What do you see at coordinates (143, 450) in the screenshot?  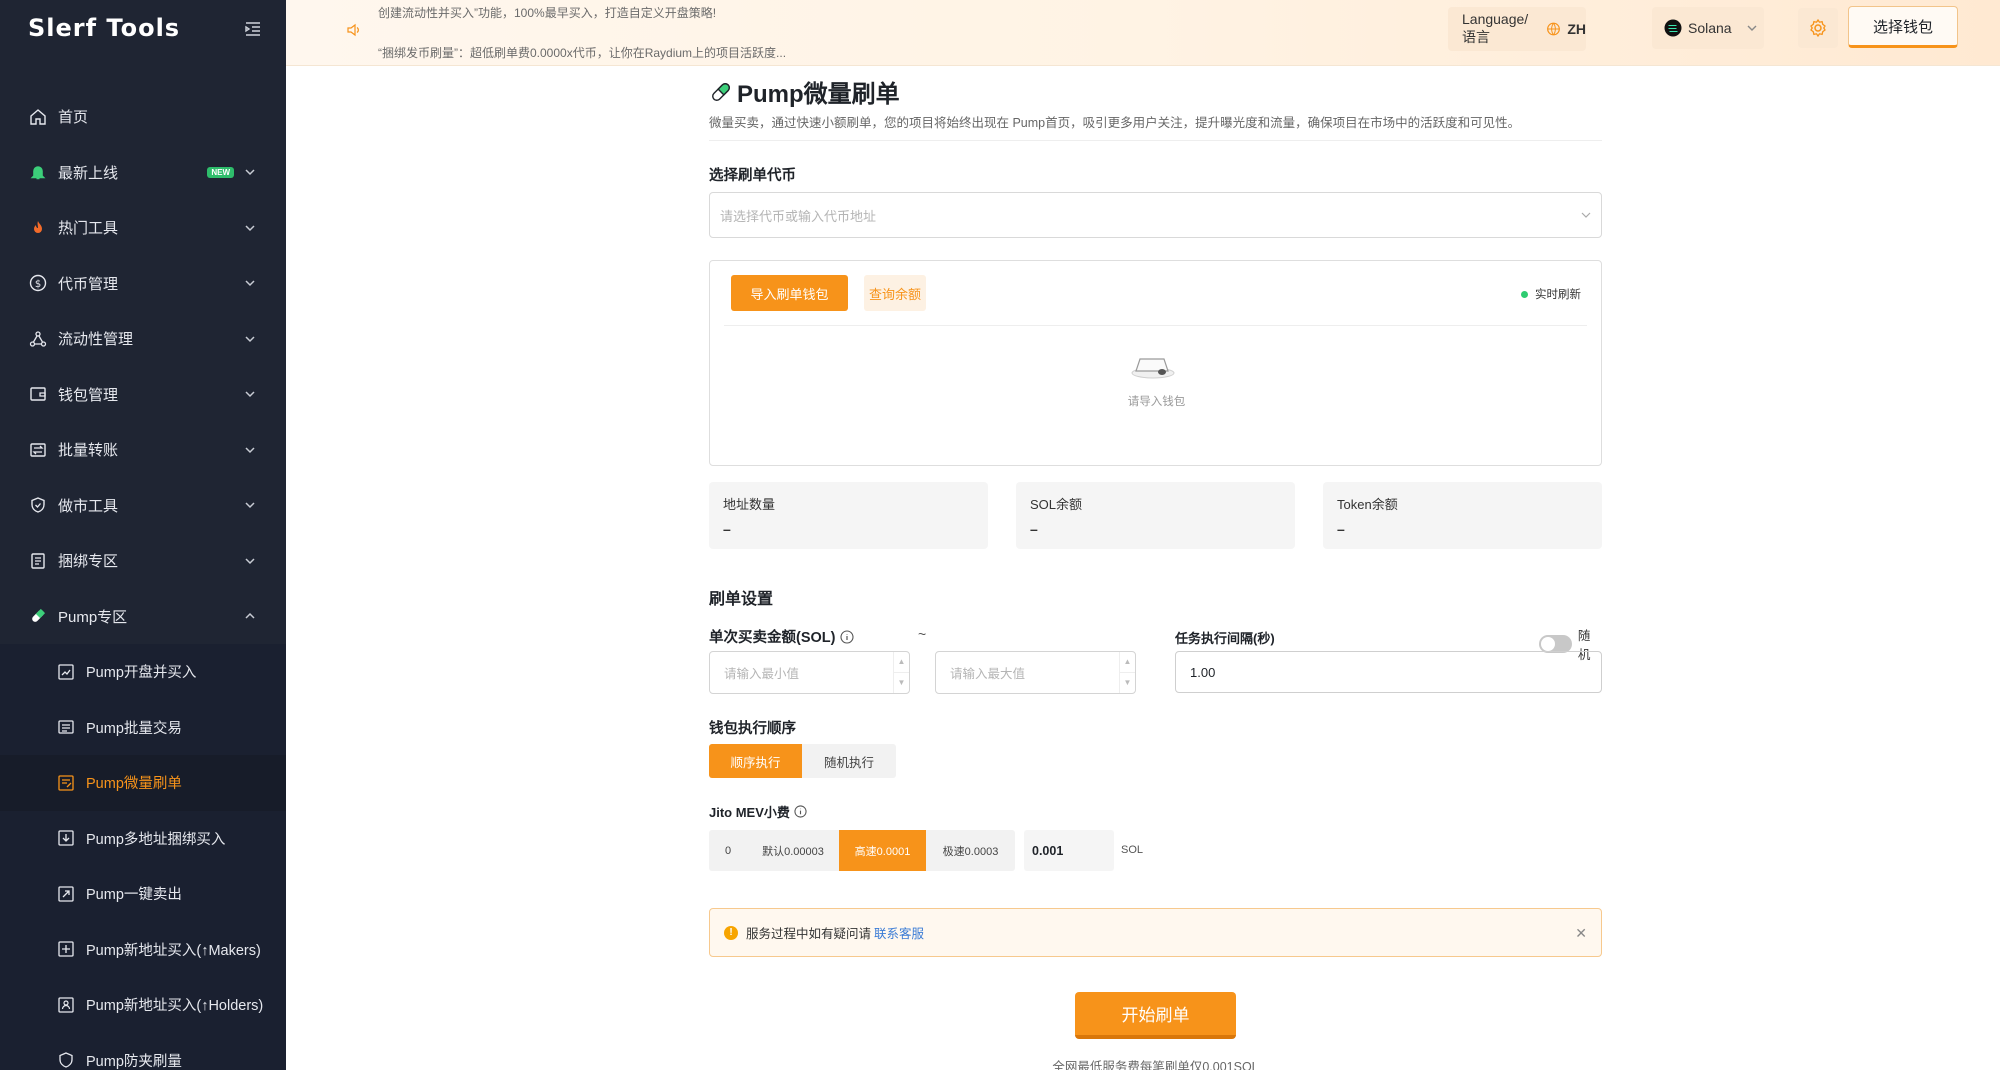 I see `sidebar-item-batch-transfer: 批量转账` at bounding box center [143, 450].